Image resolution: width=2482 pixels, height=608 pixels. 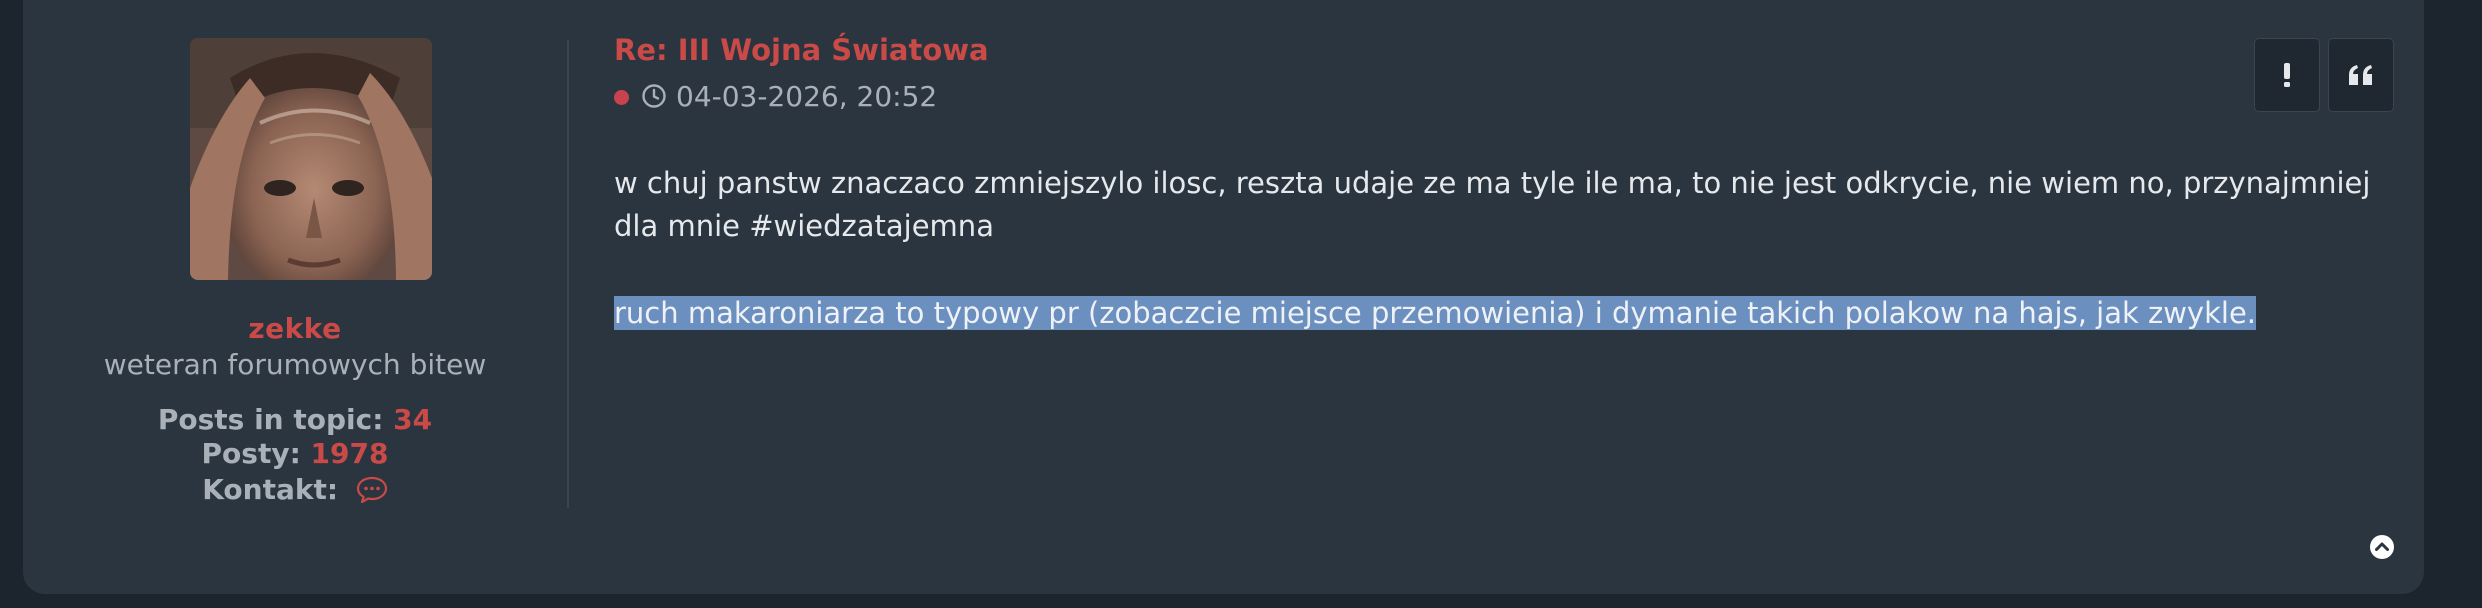 What do you see at coordinates (270, 419) in the screenshot?
I see `posts-in-topic-label: Posts in topic:` at bounding box center [270, 419].